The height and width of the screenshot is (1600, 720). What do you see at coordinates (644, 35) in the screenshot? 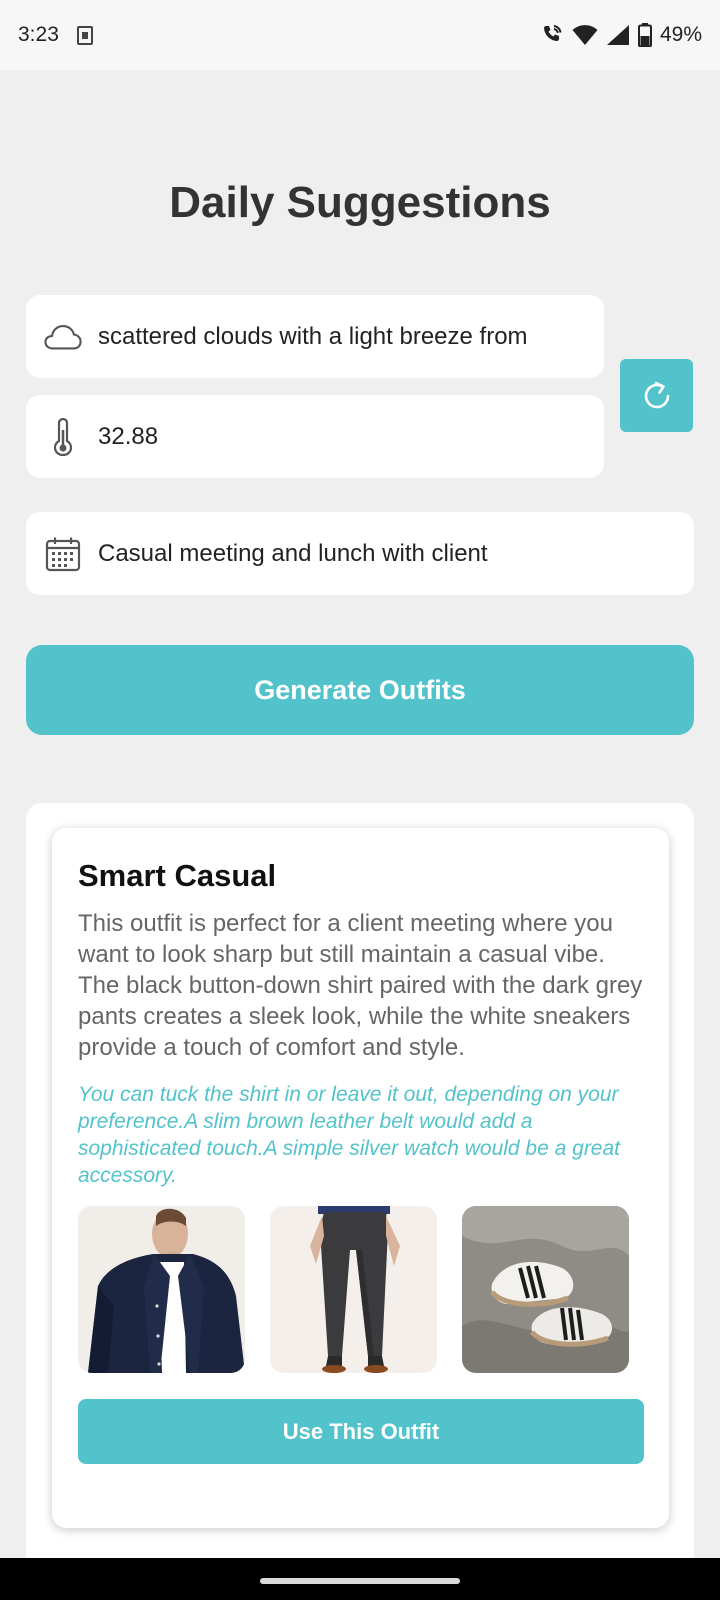
I see `battery-icon` at bounding box center [644, 35].